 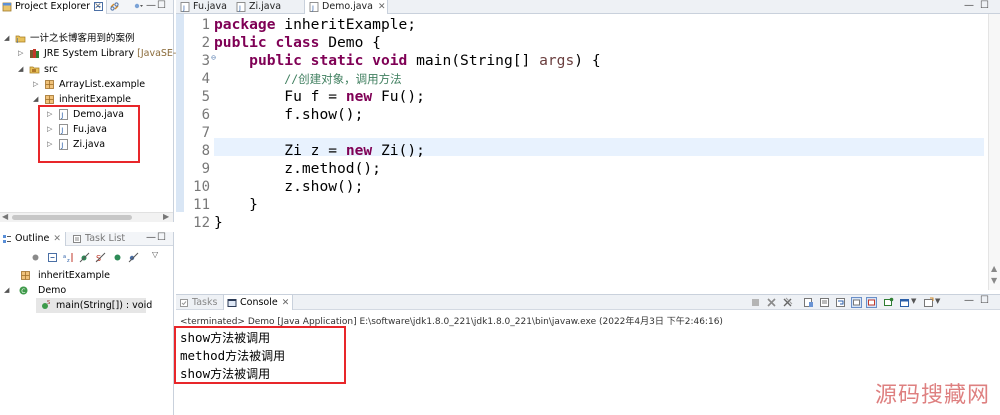 I want to click on project-explorer-tabbar: Project Explorer✕ — ☐, so click(x=86, y=7).